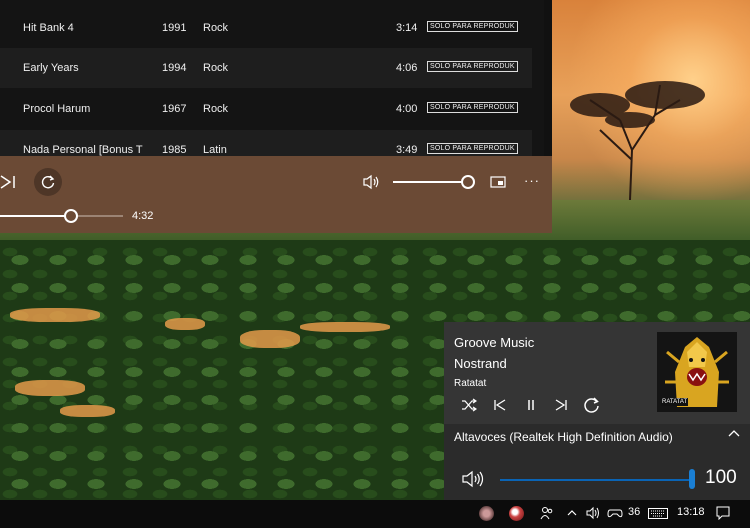 The image size is (750, 528). Describe the element at coordinates (692, 479) in the screenshot. I see `system-volume-slider-thumb` at that location.